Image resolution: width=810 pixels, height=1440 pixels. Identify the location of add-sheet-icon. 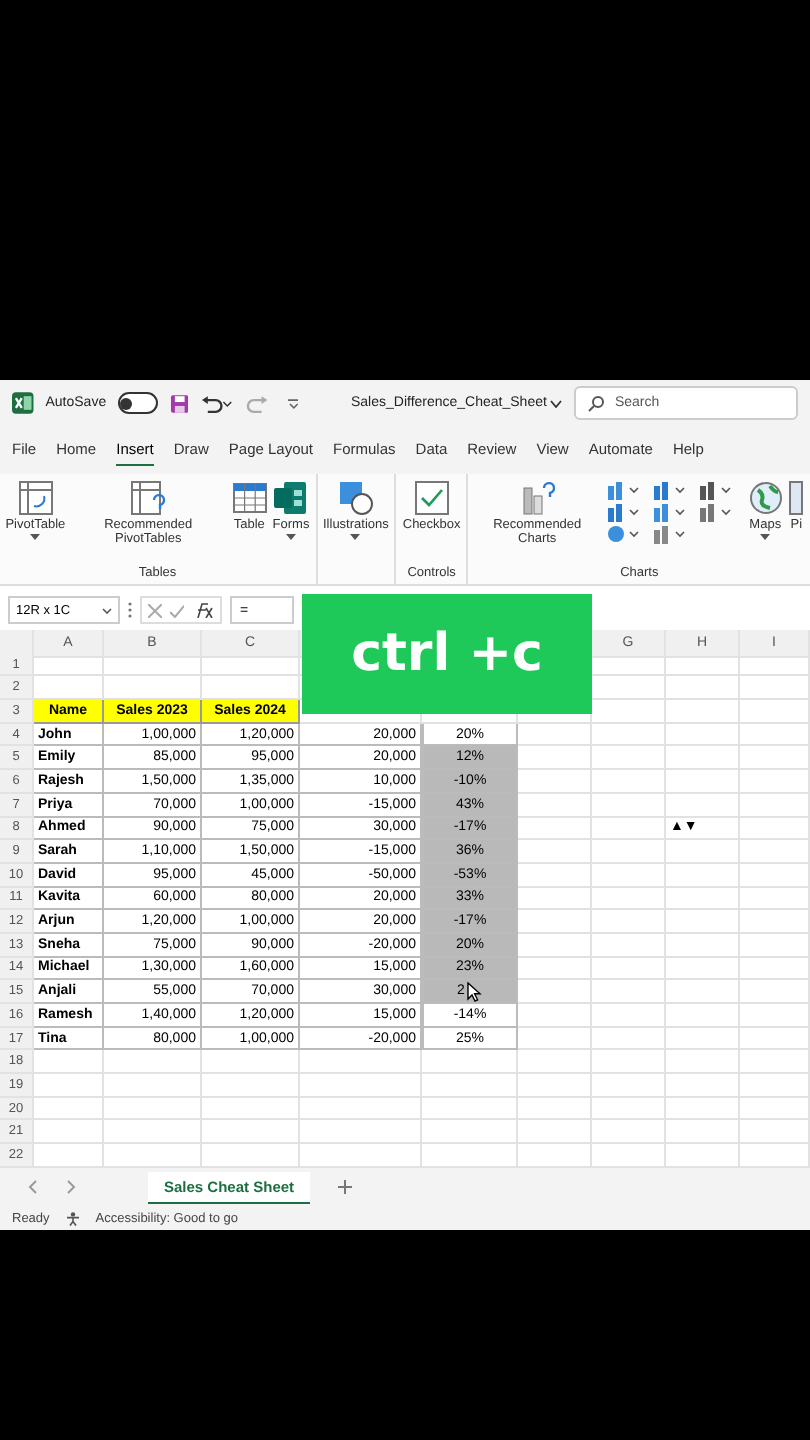
(345, 1187).